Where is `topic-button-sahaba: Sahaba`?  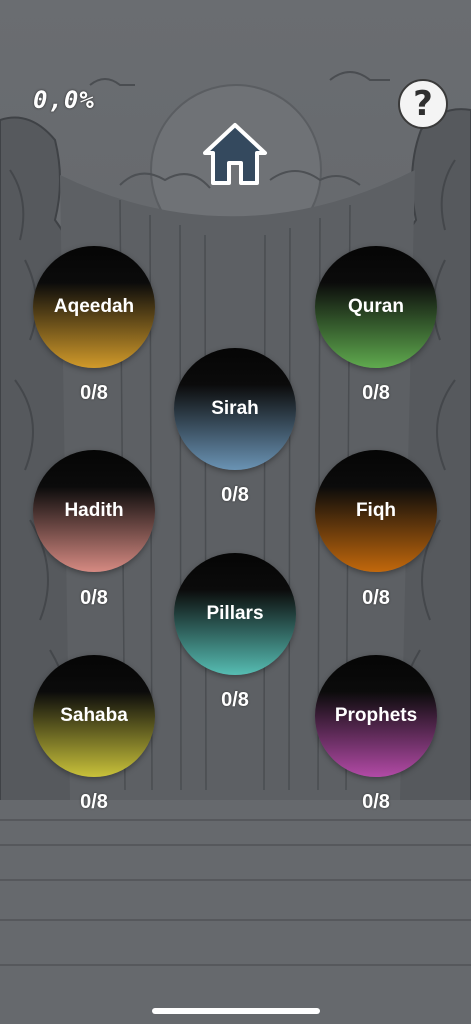 topic-button-sahaba: Sahaba is located at coordinates (94, 716).